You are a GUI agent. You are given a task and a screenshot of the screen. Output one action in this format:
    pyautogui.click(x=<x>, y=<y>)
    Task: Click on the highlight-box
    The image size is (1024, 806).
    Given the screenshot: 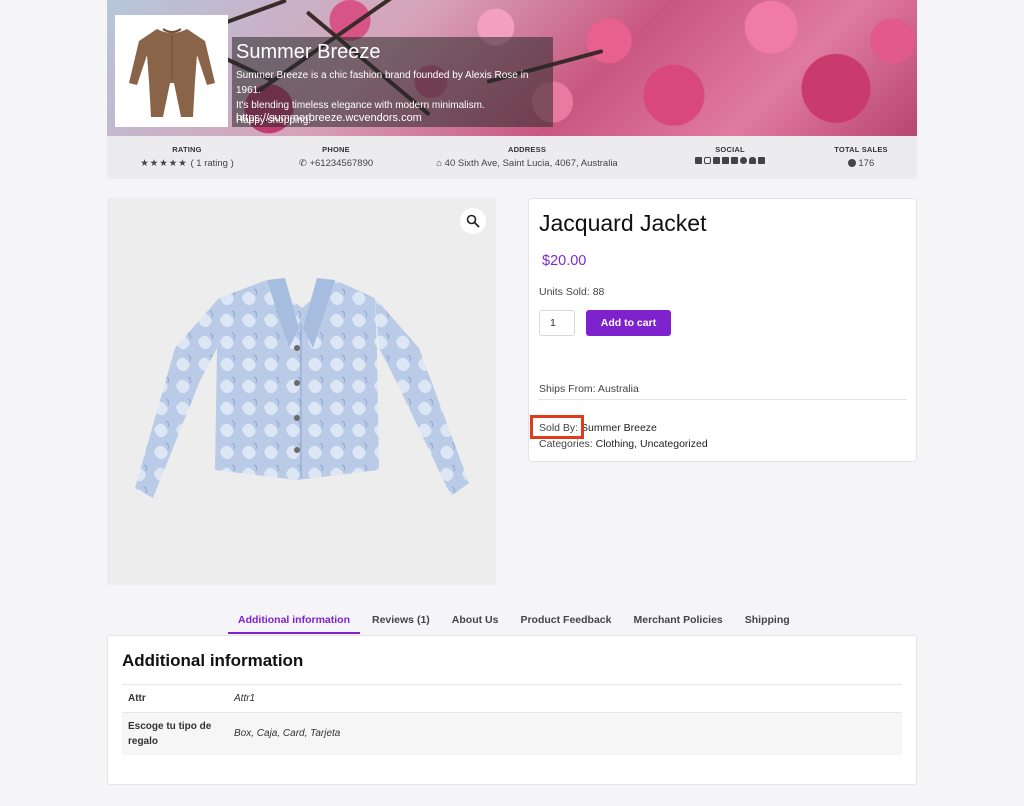 What is the action you would take?
    pyautogui.click(x=557, y=427)
    